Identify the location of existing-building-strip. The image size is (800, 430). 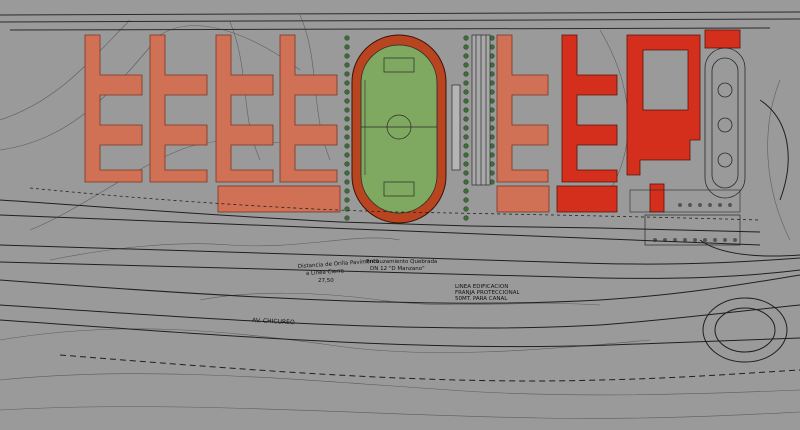
(279, 199).